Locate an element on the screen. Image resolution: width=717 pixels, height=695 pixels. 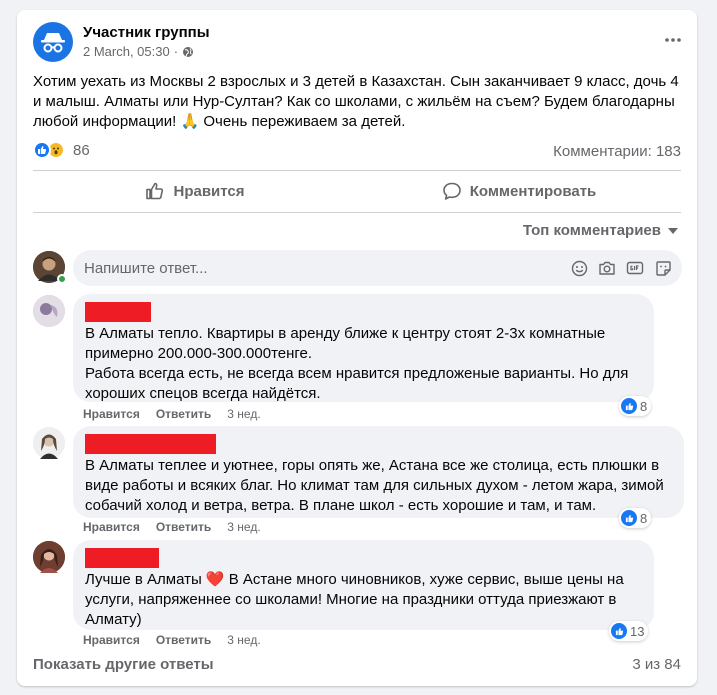
ellipsis-icon is located at coordinates (673, 40).